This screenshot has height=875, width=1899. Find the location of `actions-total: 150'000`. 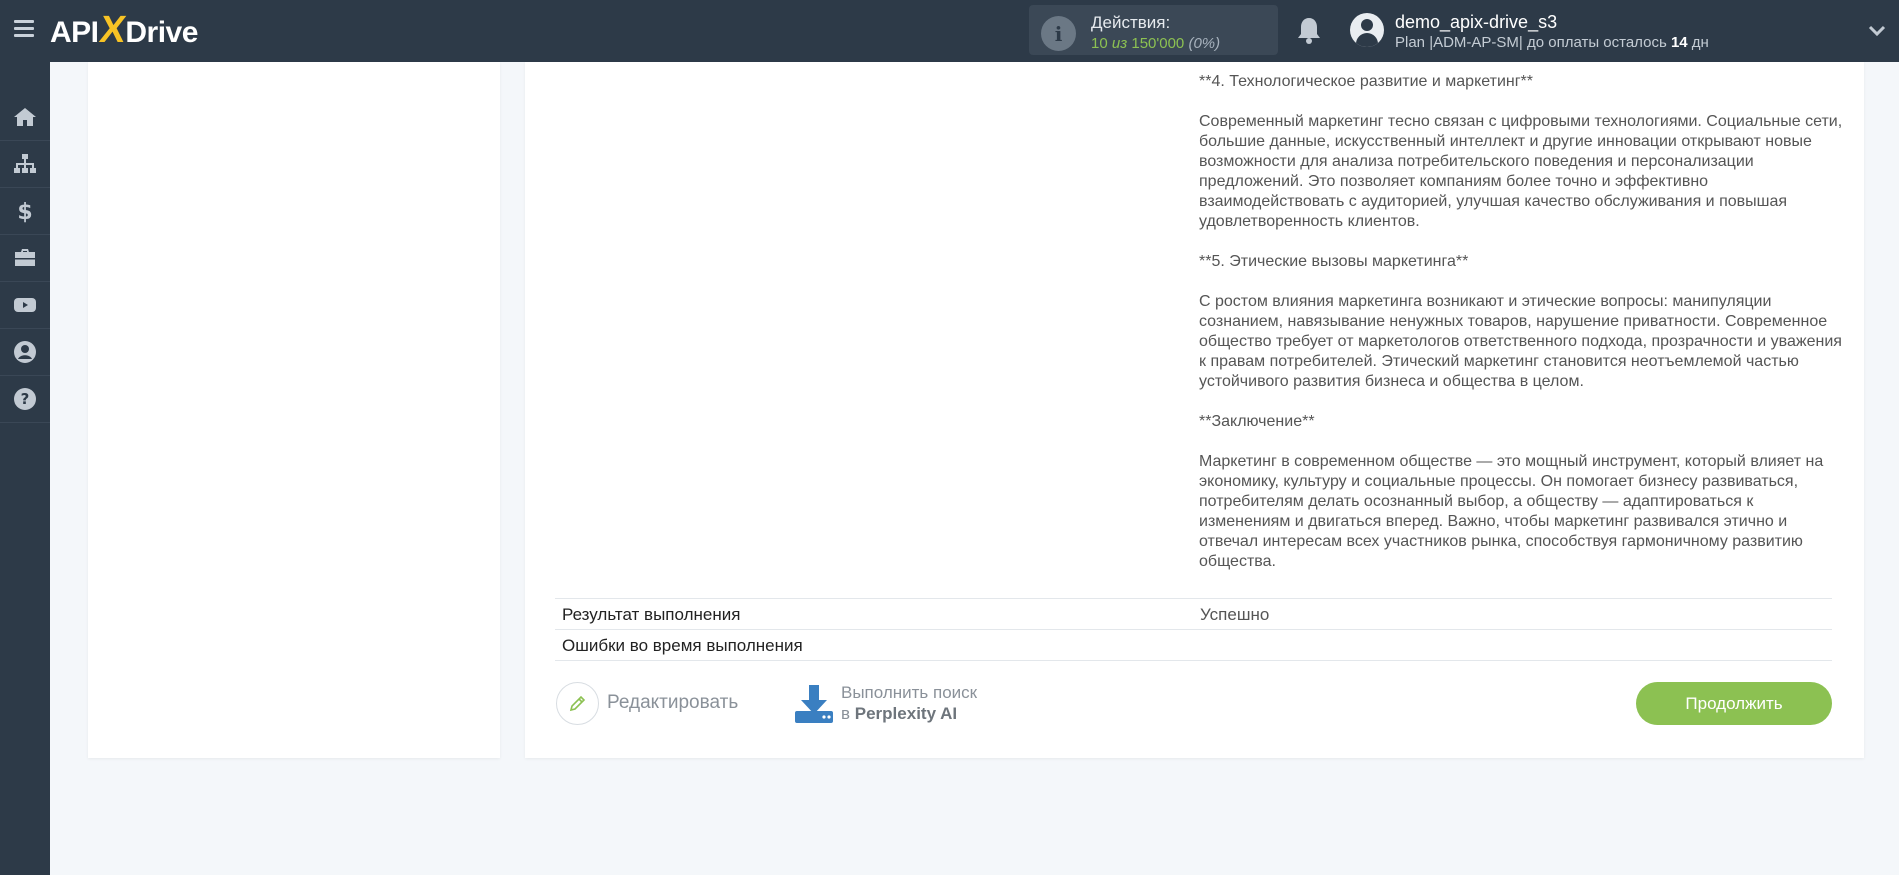

actions-total: 150'000 is located at coordinates (1158, 43).